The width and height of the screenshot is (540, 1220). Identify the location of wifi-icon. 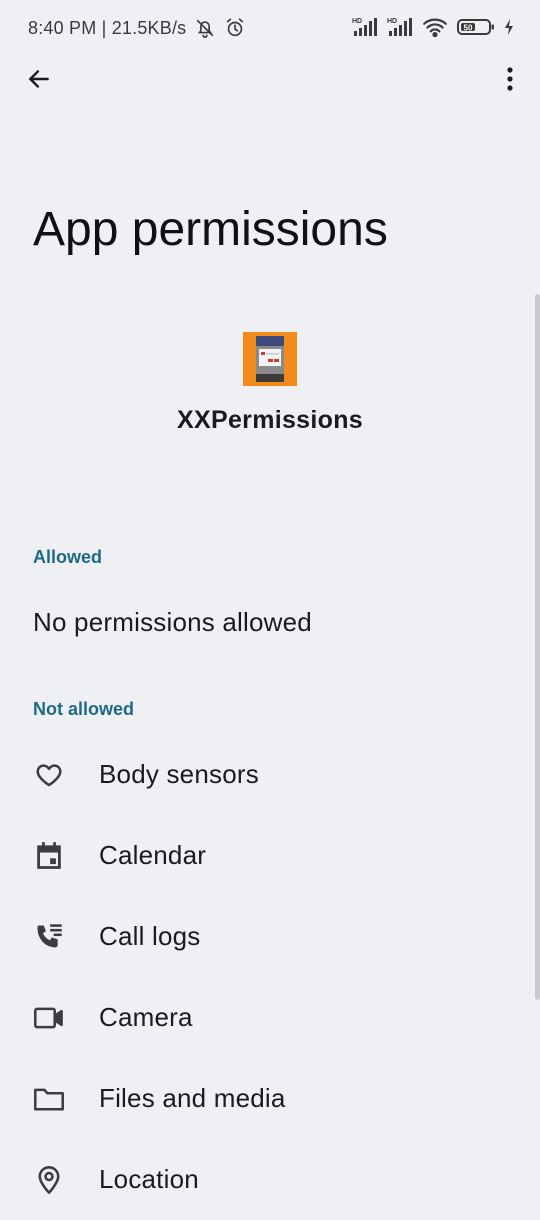
(435, 29).